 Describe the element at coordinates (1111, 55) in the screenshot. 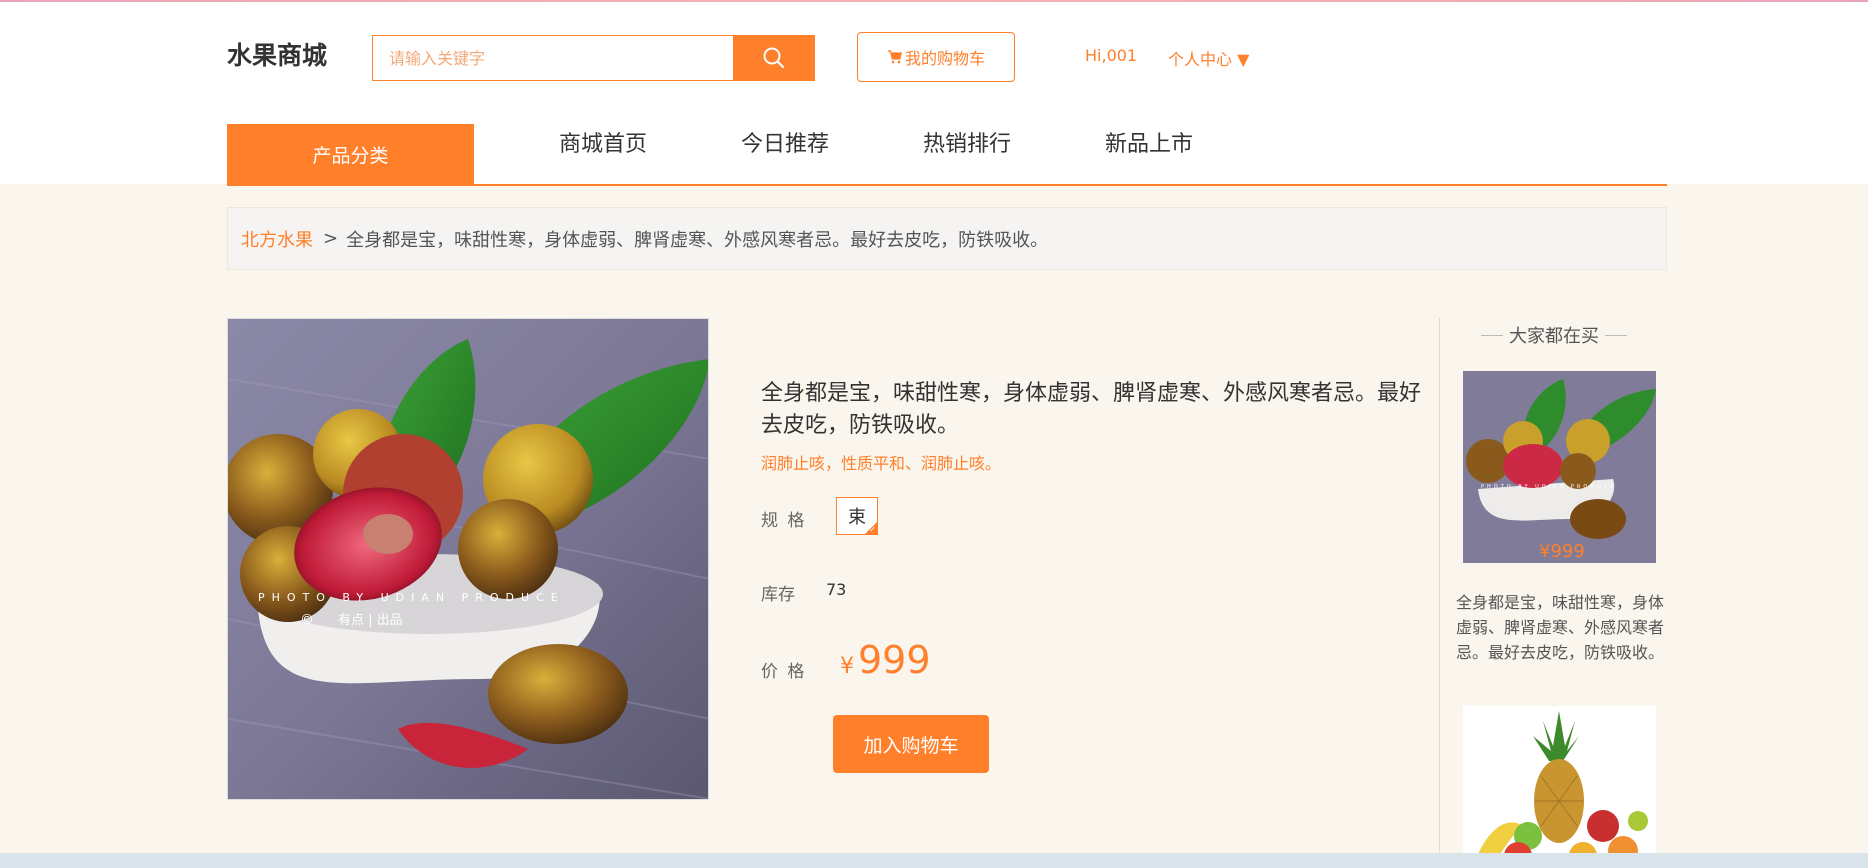

I see `user-greeting: Hi,001` at that location.